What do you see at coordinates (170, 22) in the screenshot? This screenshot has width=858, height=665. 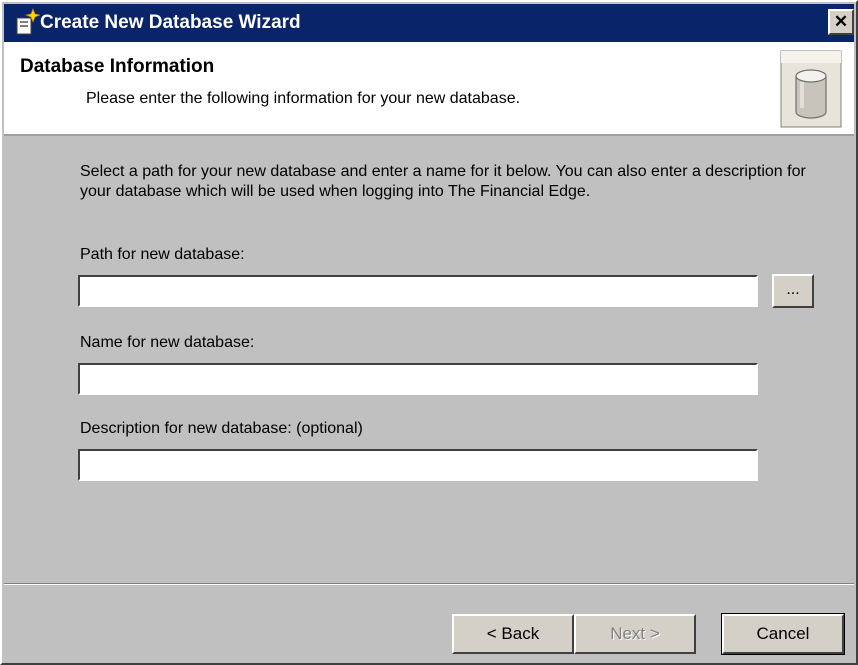 I see `window-title: Create New Database Wizard` at bounding box center [170, 22].